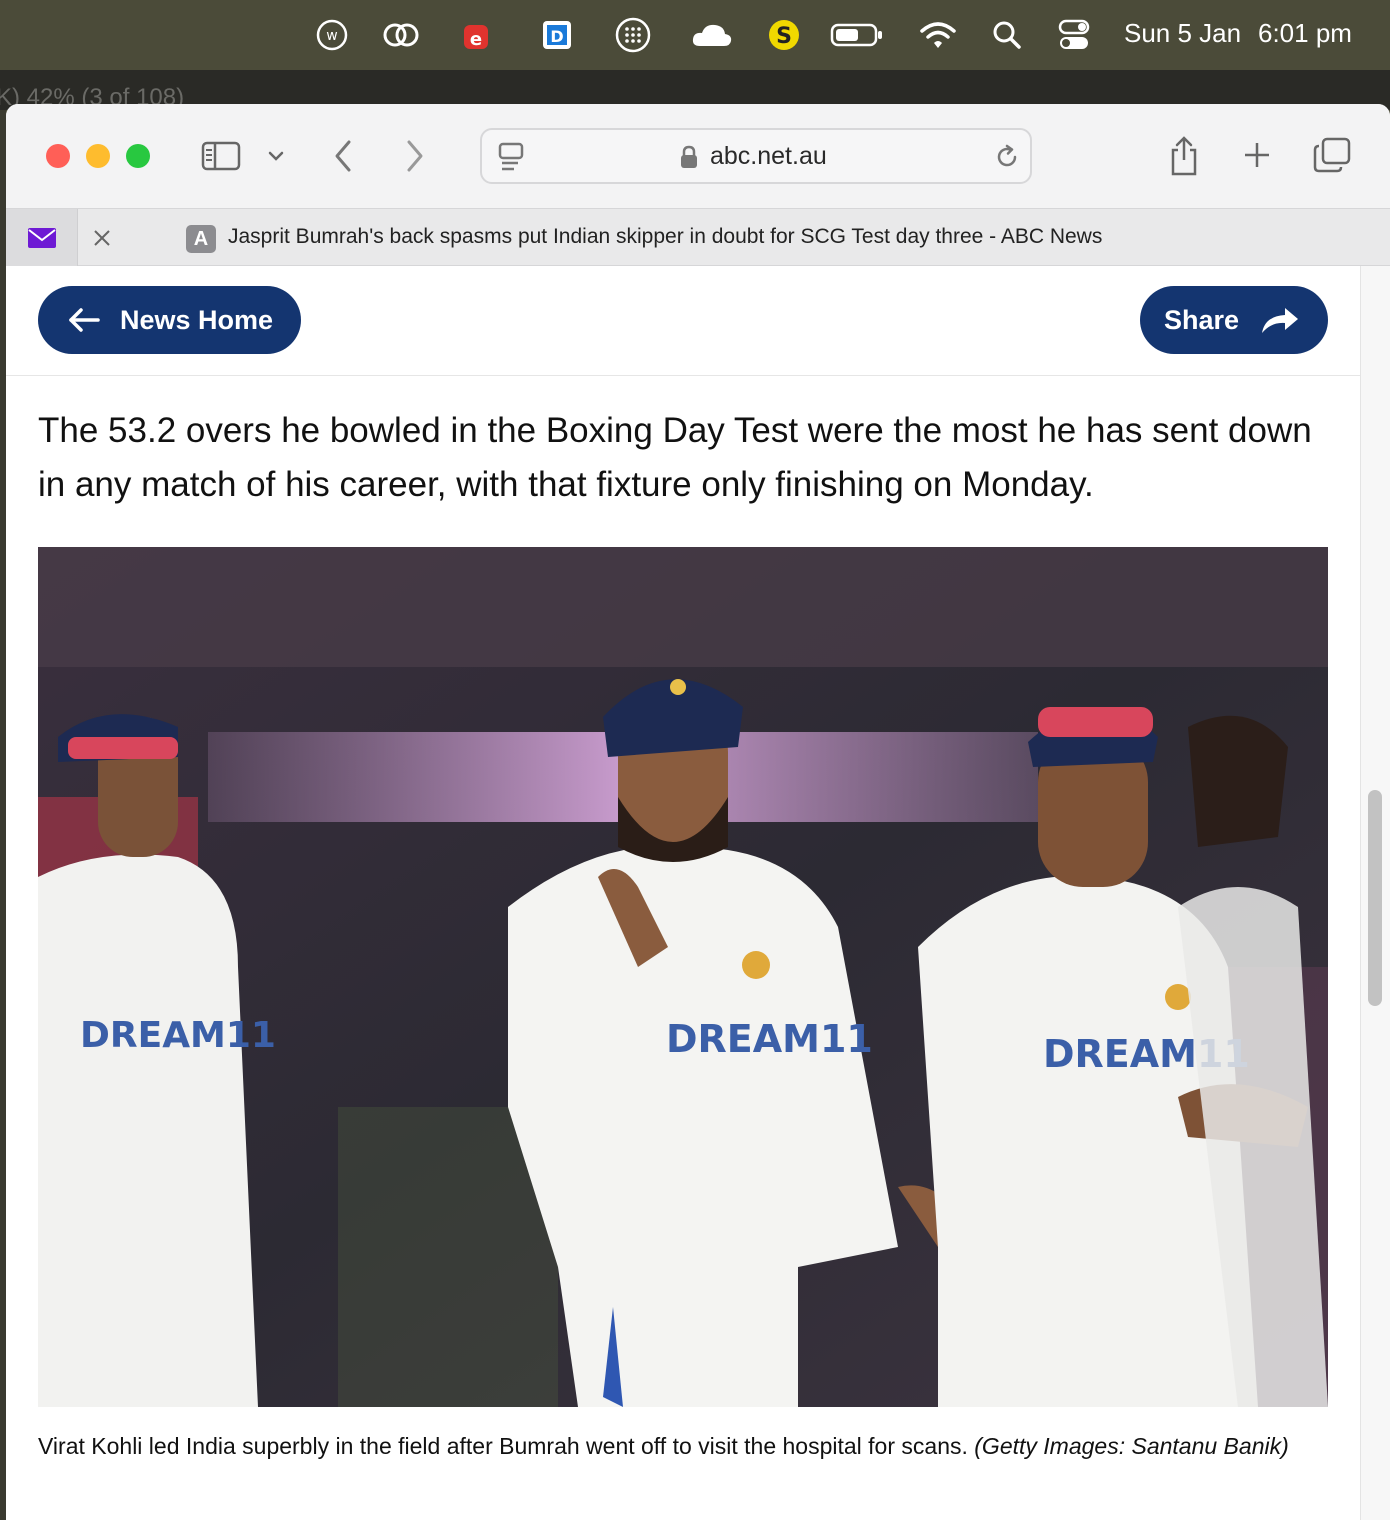  Describe the element at coordinates (1305, 33) in the screenshot. I see `menubar-time: 6:01 pm` at that location.